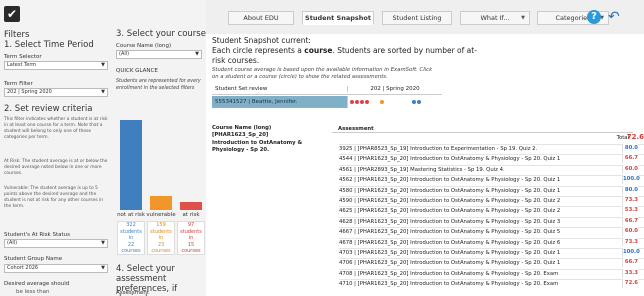 This screenshot has width=644, height=296. What do you see at coordinates (56, 268) in the screenshot?
I see `student-group-dropdown: Cohort 2026 ▼` at bounding box center [56, 268].